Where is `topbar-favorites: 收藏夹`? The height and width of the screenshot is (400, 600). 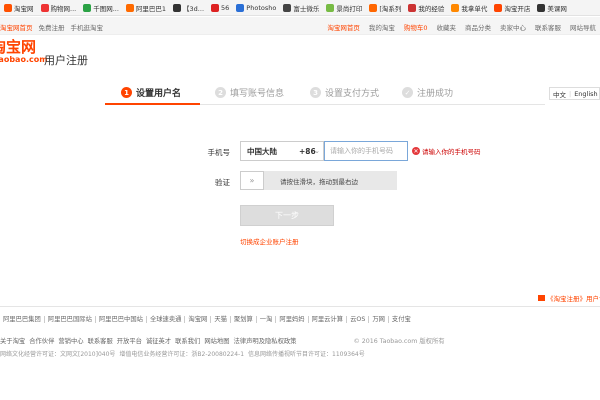 topbar-favorites: 收藏夹 is located at coordinates (447, 27).